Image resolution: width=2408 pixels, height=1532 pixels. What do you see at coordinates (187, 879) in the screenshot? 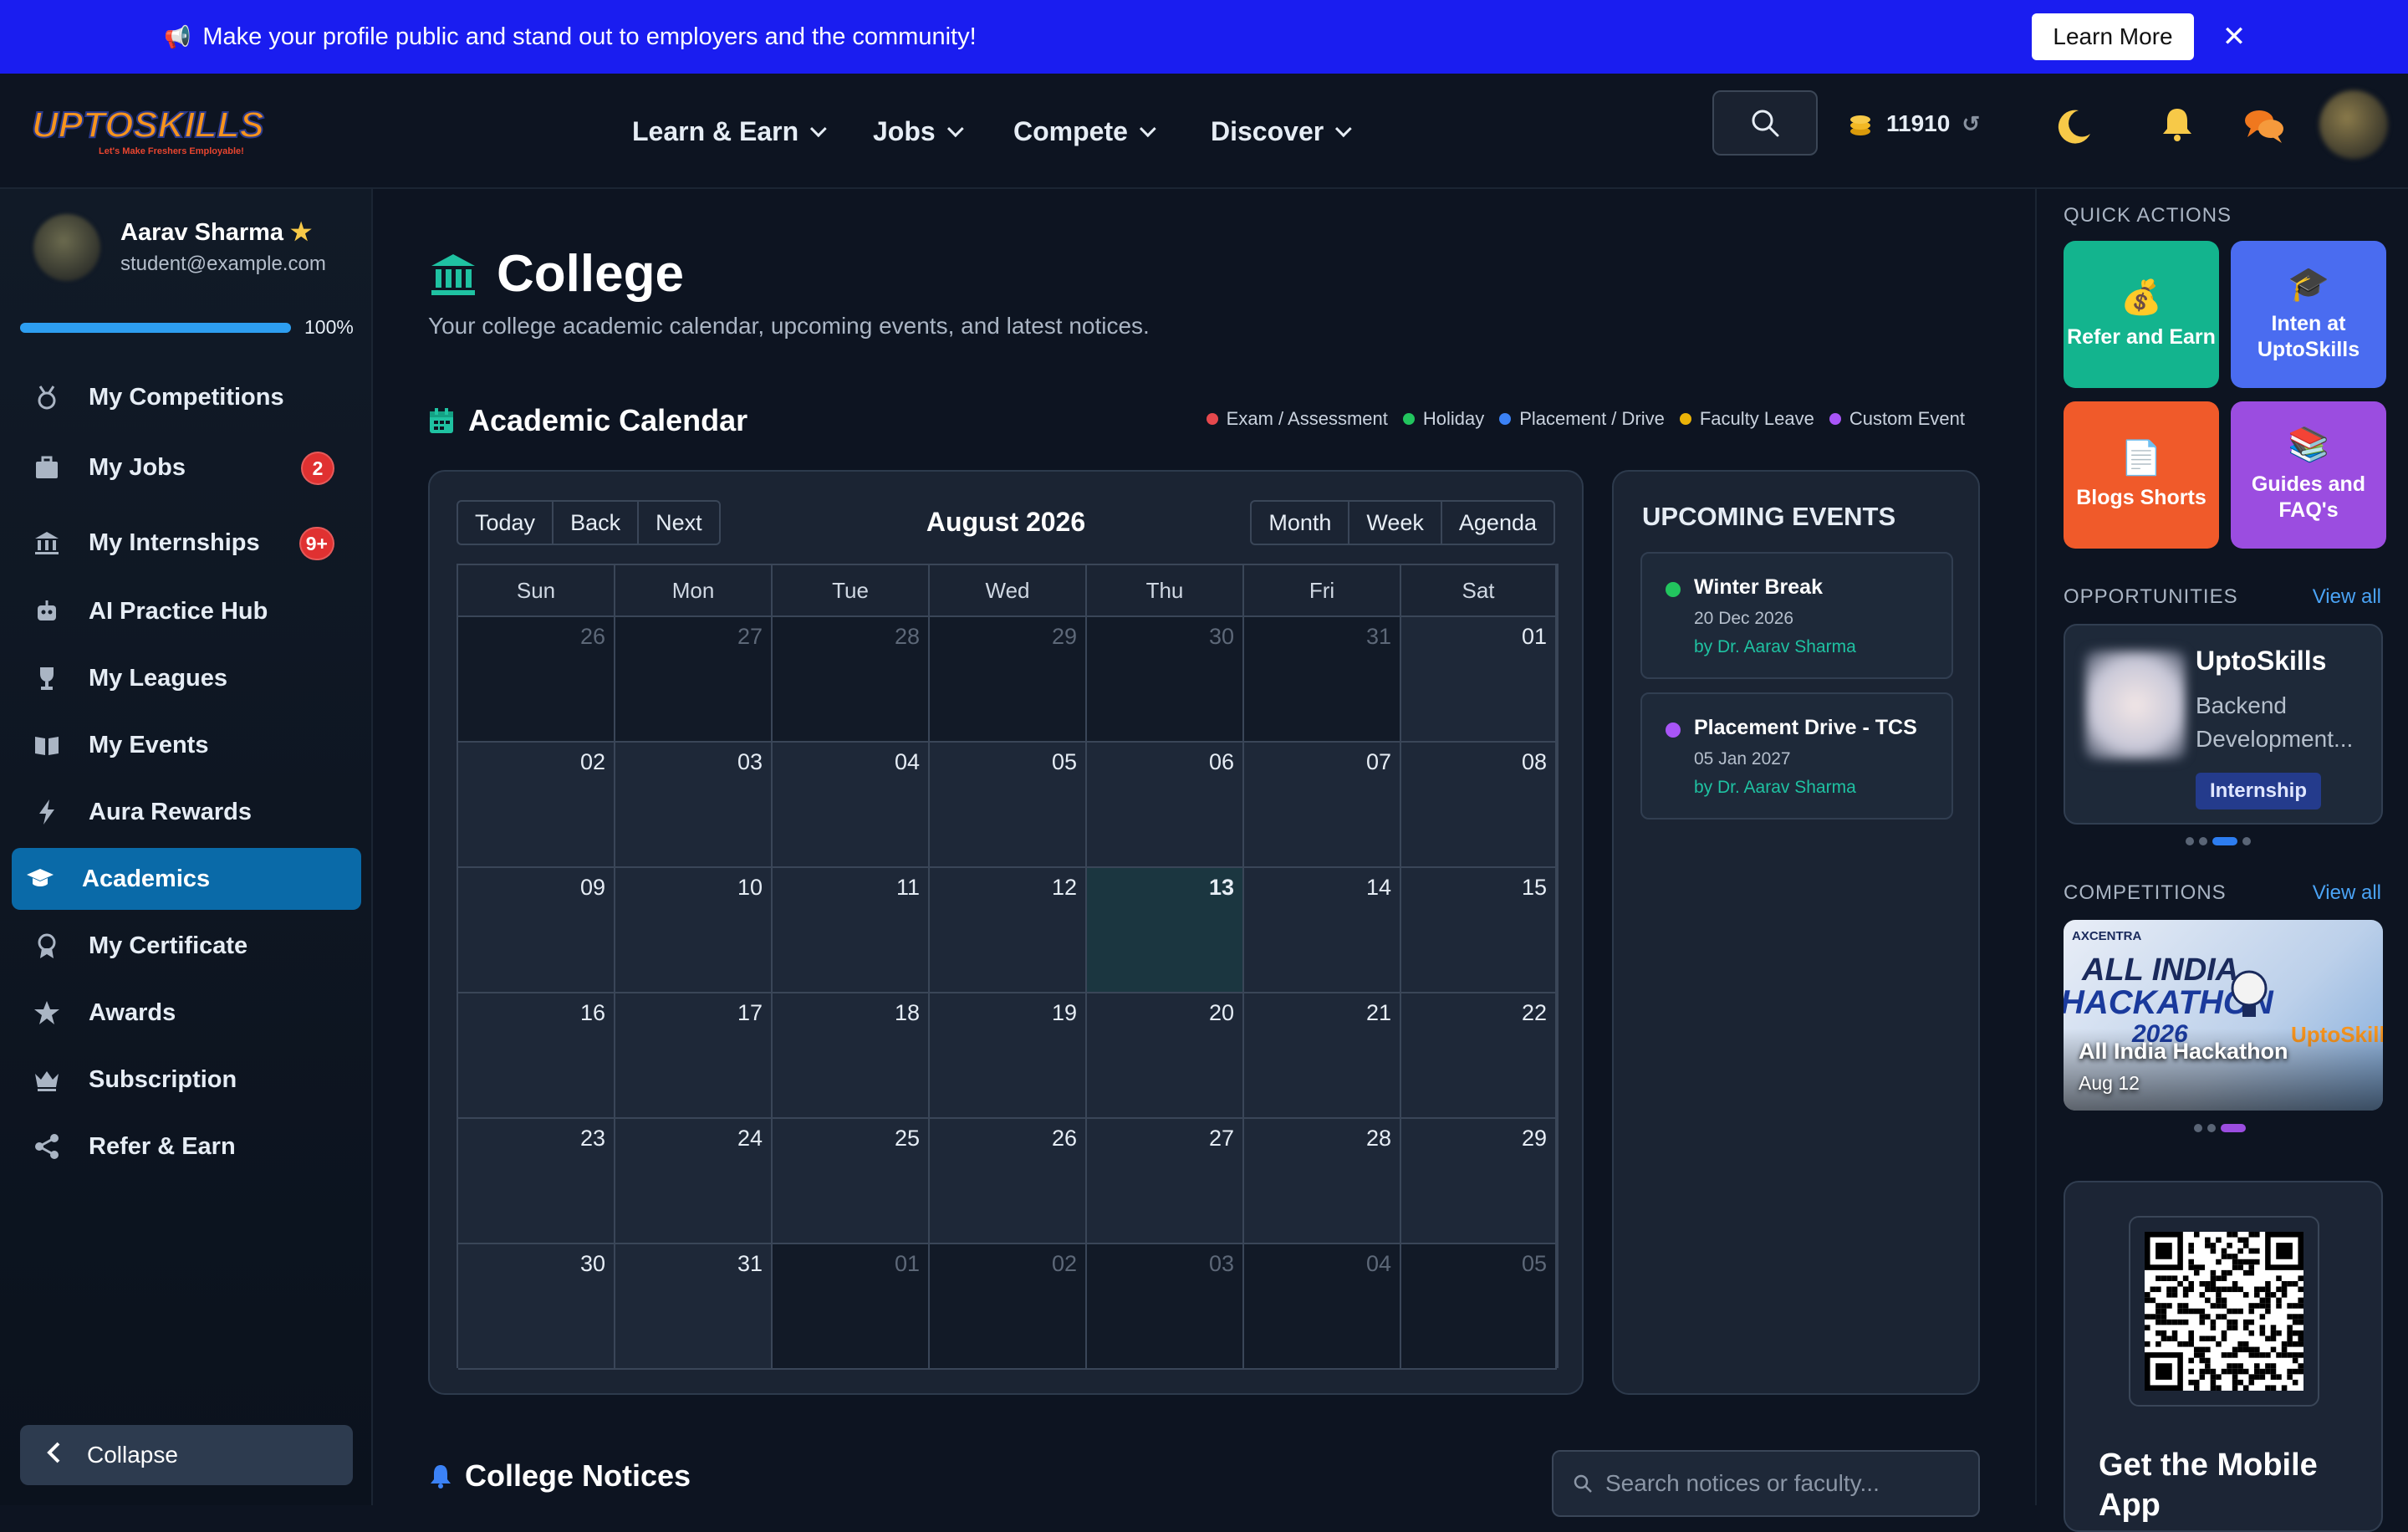
I see `sidebar-item-academics: Academics` at bounding box center [187, 879].